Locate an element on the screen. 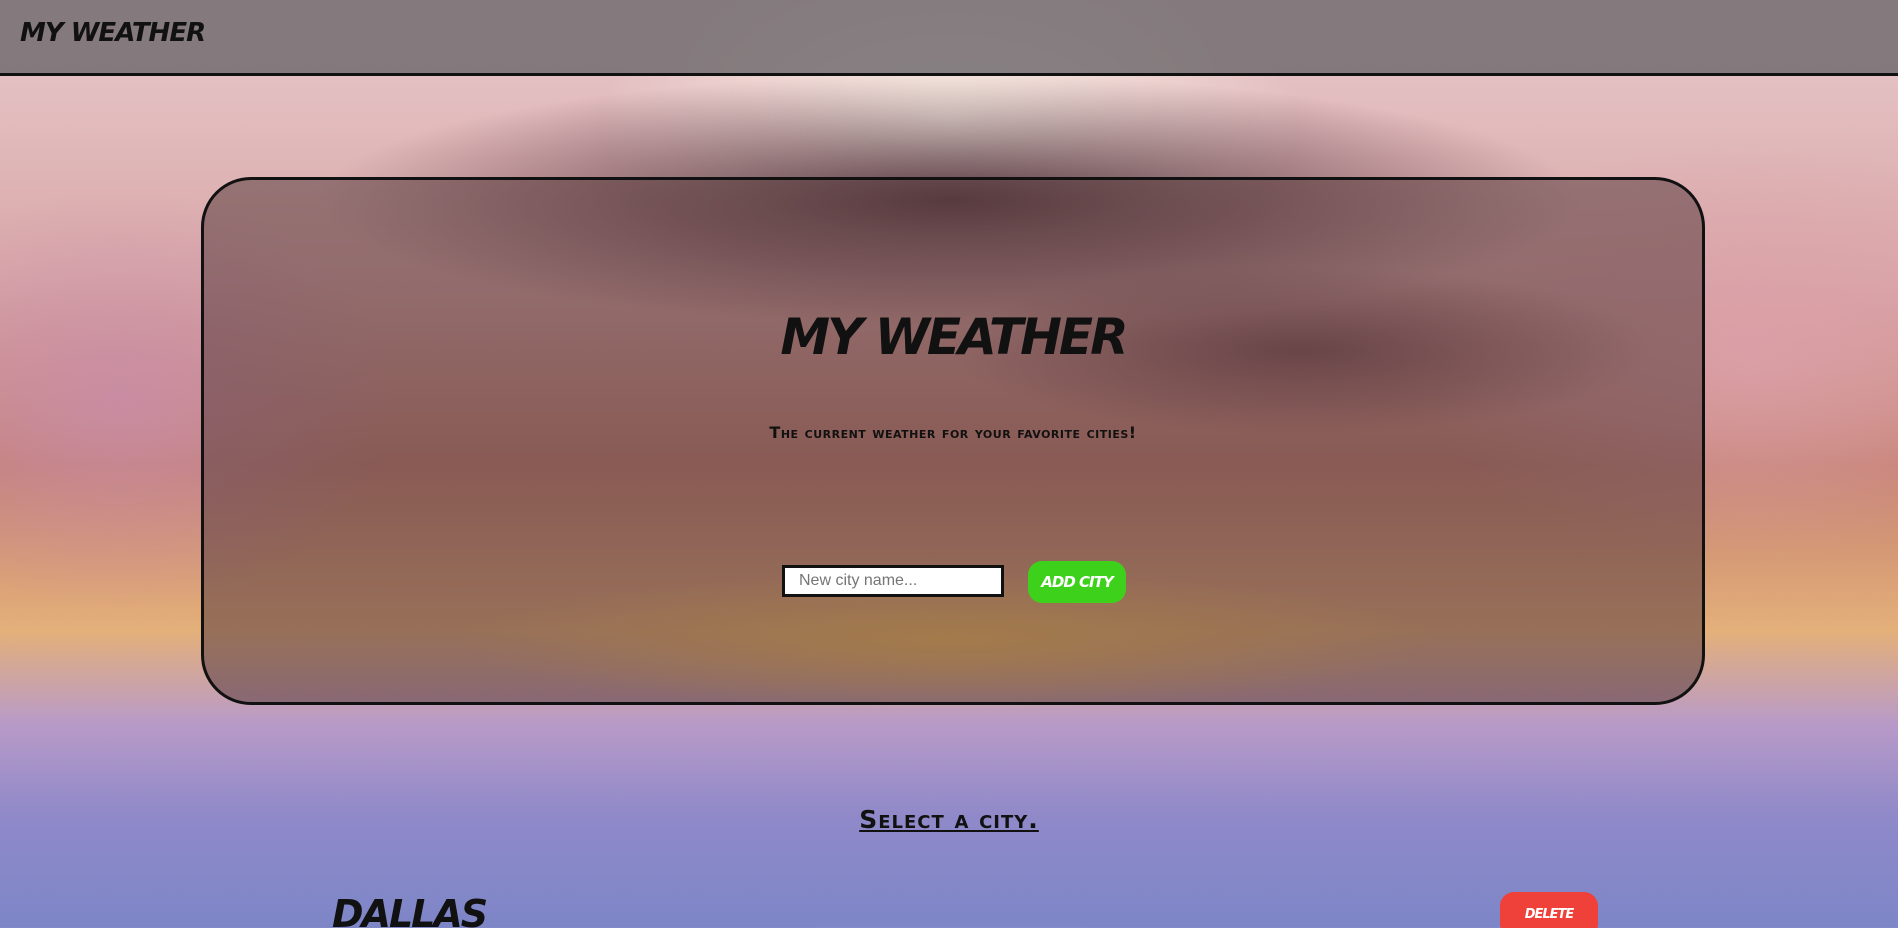 The height and width of the screenshot is (928, 1898). select-city-heading: Select a city. is located at coordinates (949, 819).